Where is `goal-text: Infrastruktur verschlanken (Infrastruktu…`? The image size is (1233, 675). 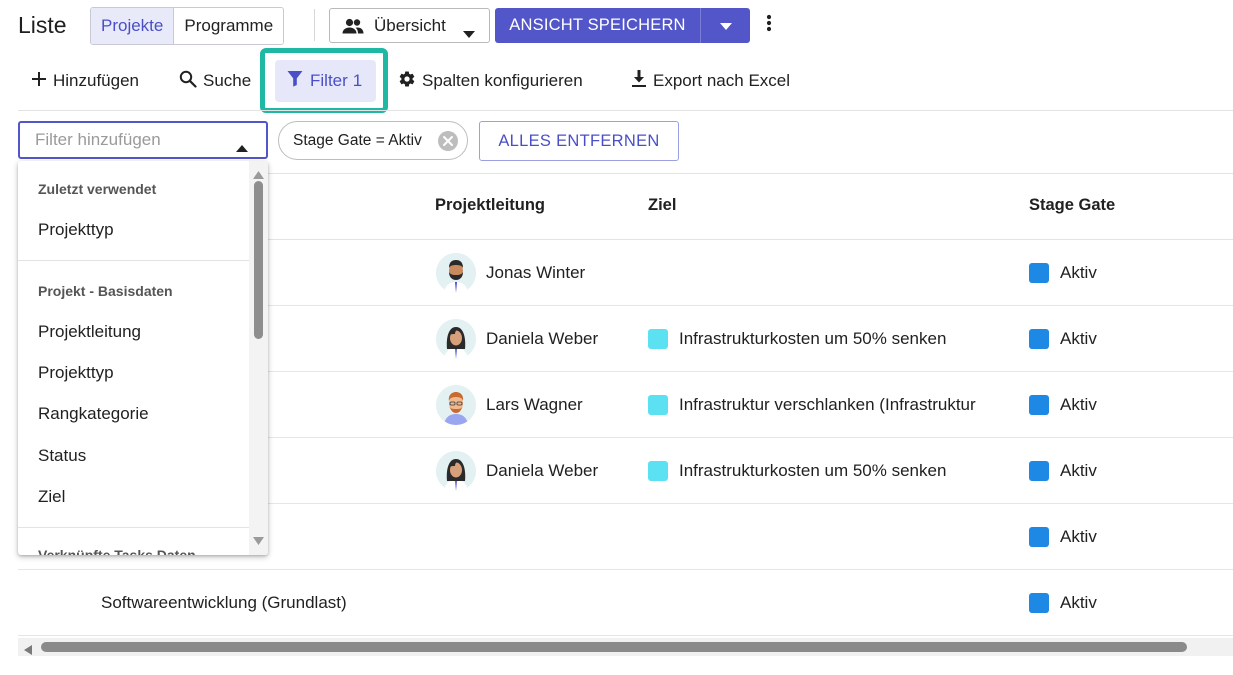 goal-text: Infrastruktur verschlanken (Infrastruktu… is located at coordinates (827, 404).